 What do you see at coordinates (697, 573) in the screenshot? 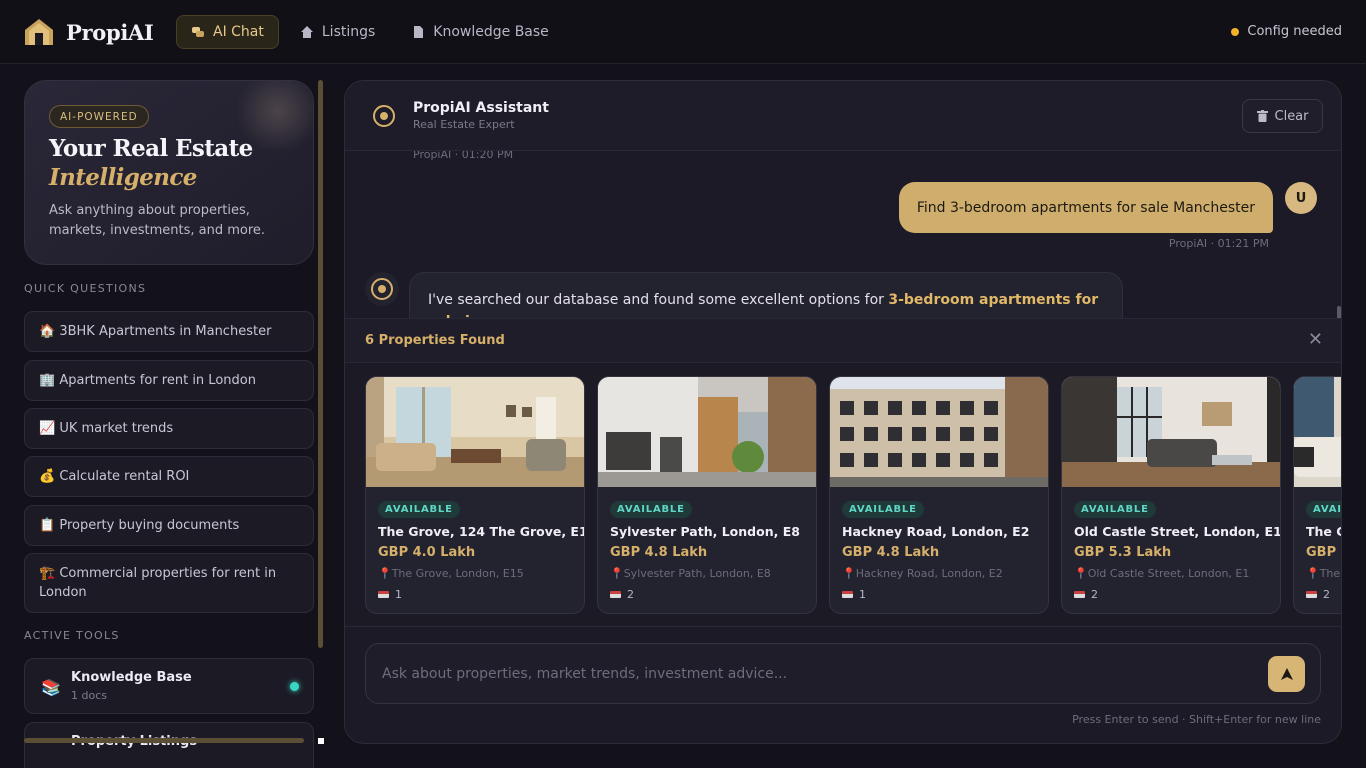
I see `property-location-text: Sylvester Path, London, E8` at bounding box center [697, 573].